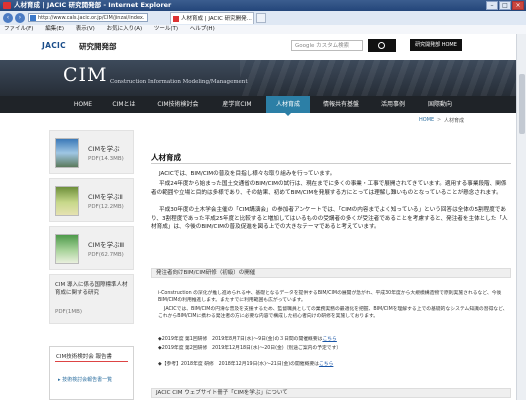 The height and width of the screenshot is (400, 526). I want to click on page-scrollbar, so click(521, 217).